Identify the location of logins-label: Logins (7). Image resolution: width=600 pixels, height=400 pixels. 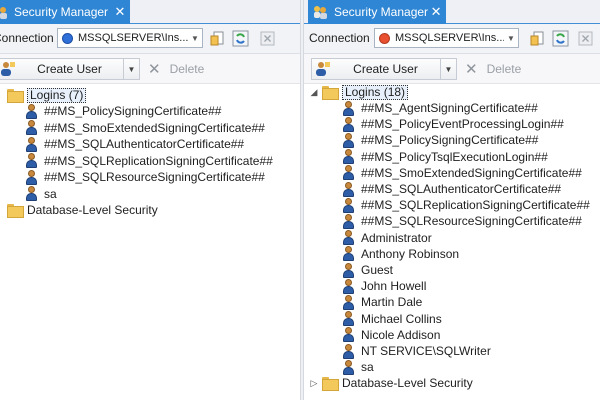
(57, 95).